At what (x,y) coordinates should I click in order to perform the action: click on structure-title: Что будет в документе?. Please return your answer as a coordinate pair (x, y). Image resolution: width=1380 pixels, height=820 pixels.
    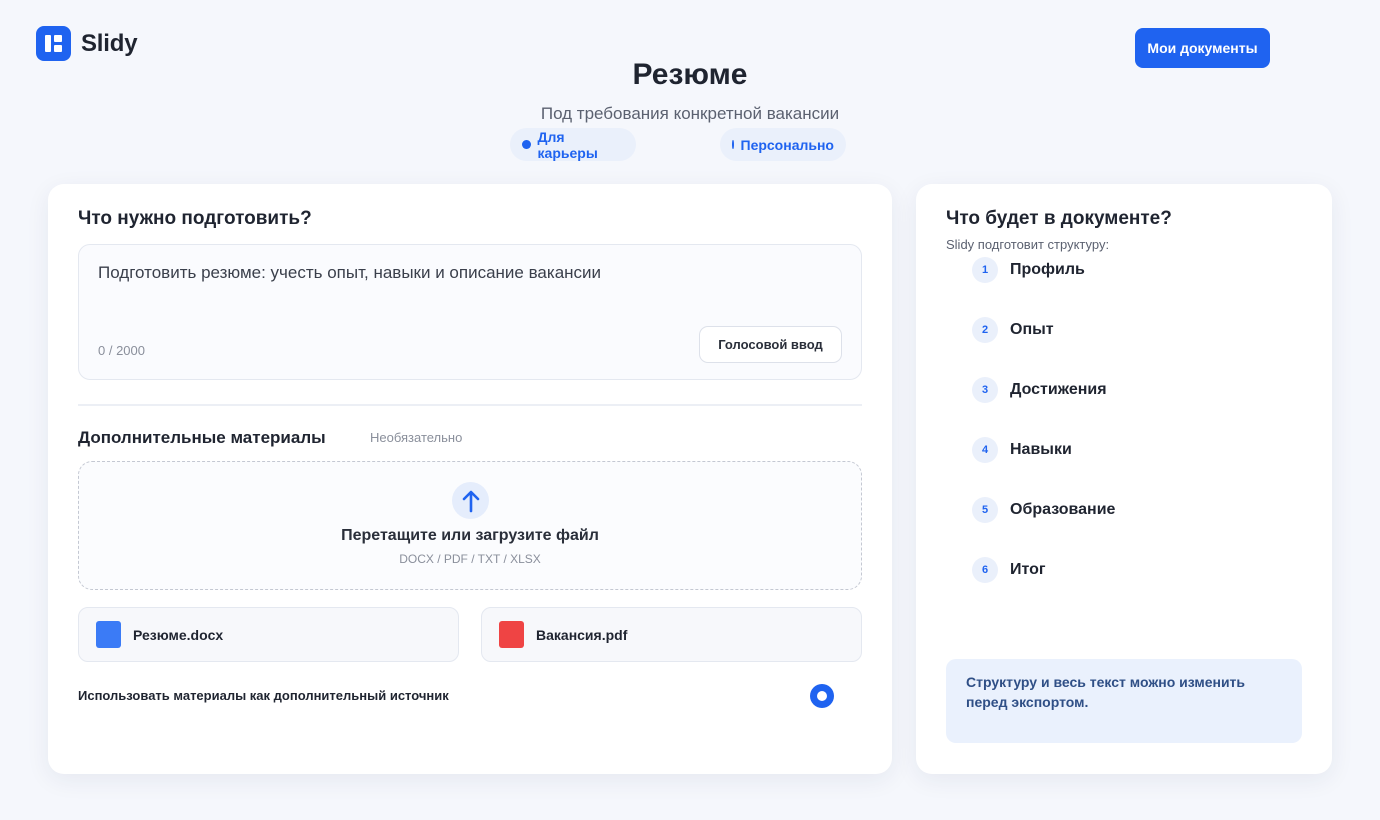
    Looking at the image, I should click on (1059, 218).